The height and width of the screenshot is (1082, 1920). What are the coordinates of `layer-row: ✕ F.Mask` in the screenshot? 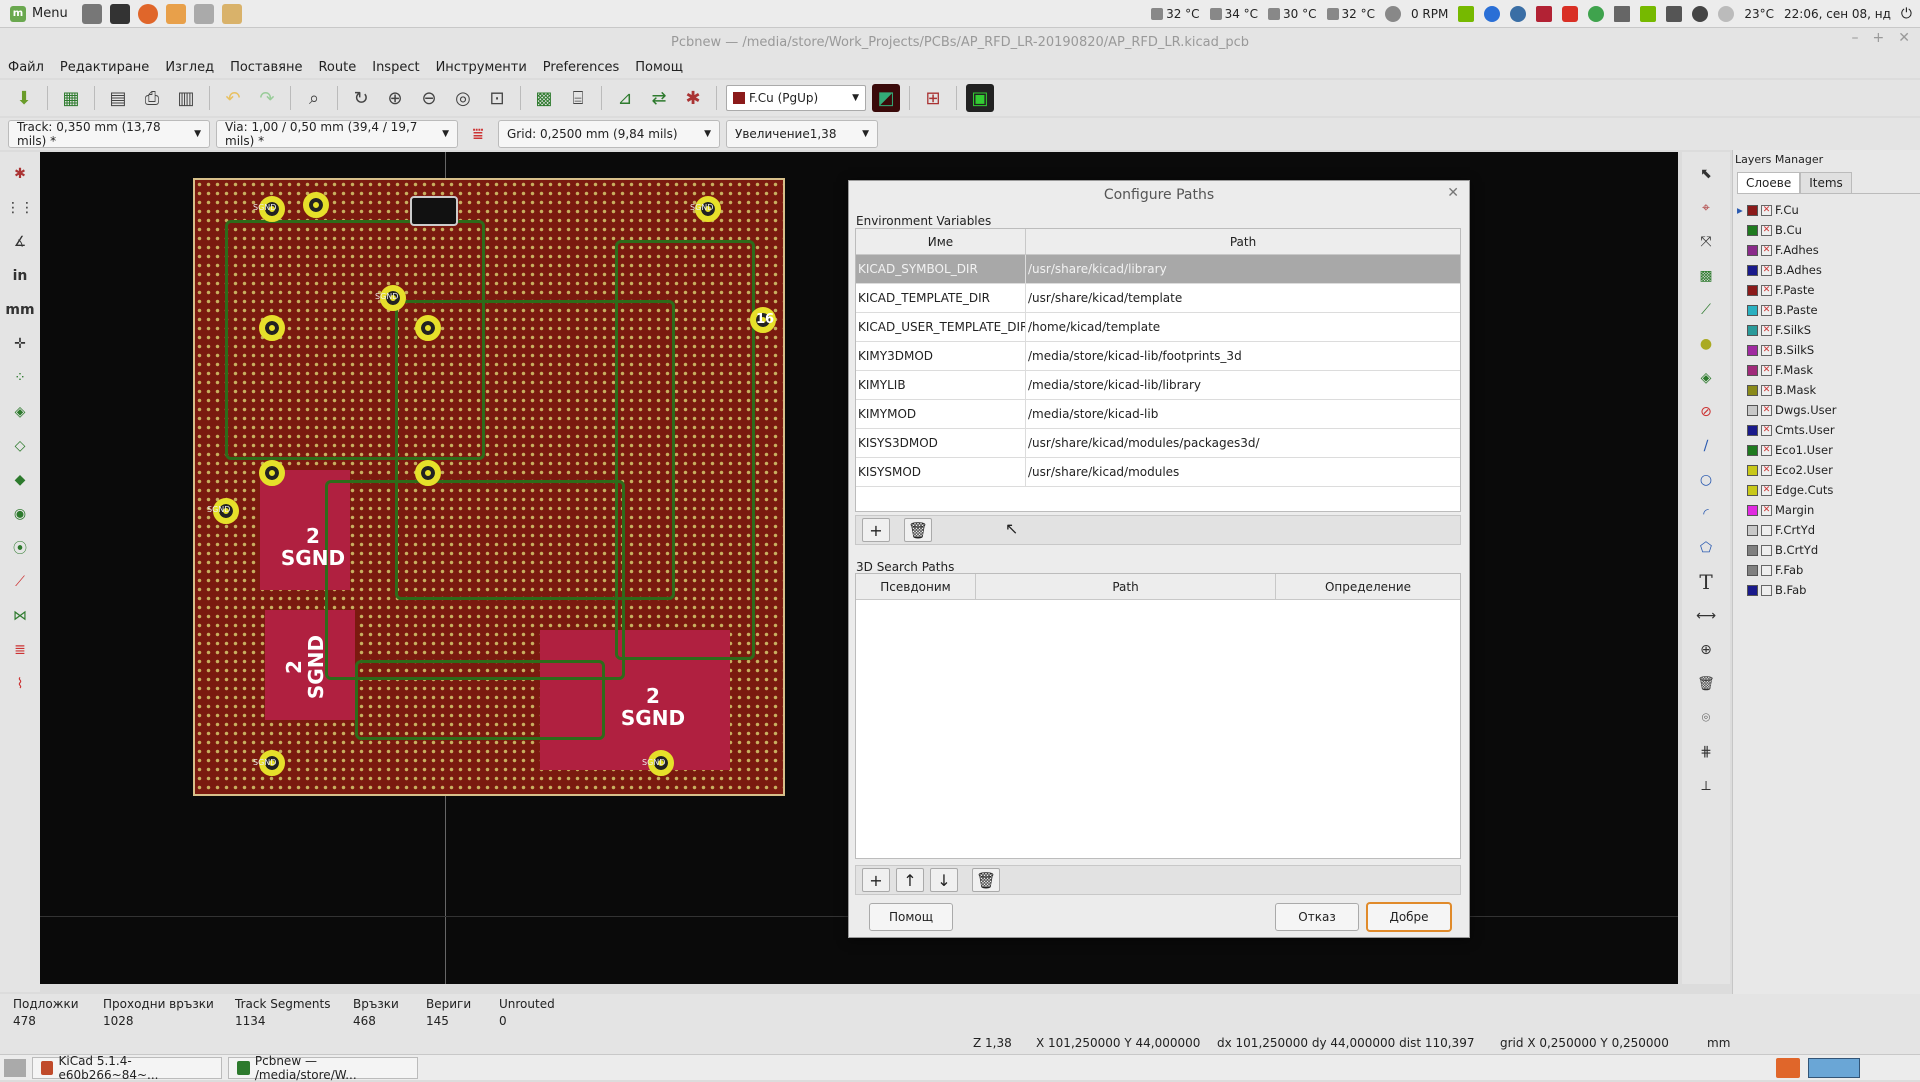 It's located at (1826, 370).